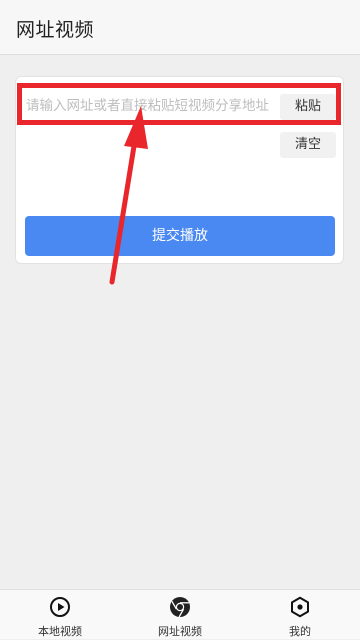 The image size is (360, 640). I want to click on play-circle-icon, so click(60, 607).